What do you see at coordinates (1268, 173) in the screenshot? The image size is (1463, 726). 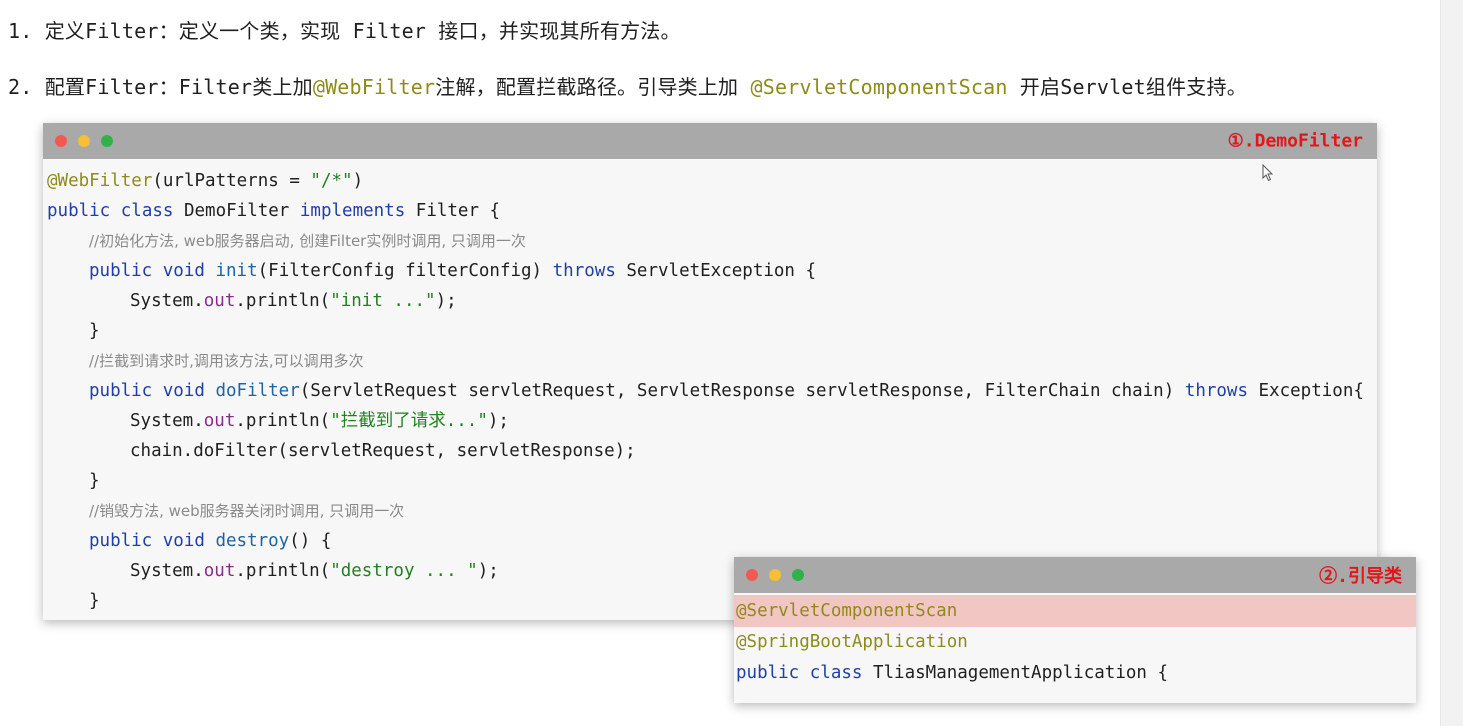 I see `mouse-cursor-icon` at bounding box center [1268, 173].